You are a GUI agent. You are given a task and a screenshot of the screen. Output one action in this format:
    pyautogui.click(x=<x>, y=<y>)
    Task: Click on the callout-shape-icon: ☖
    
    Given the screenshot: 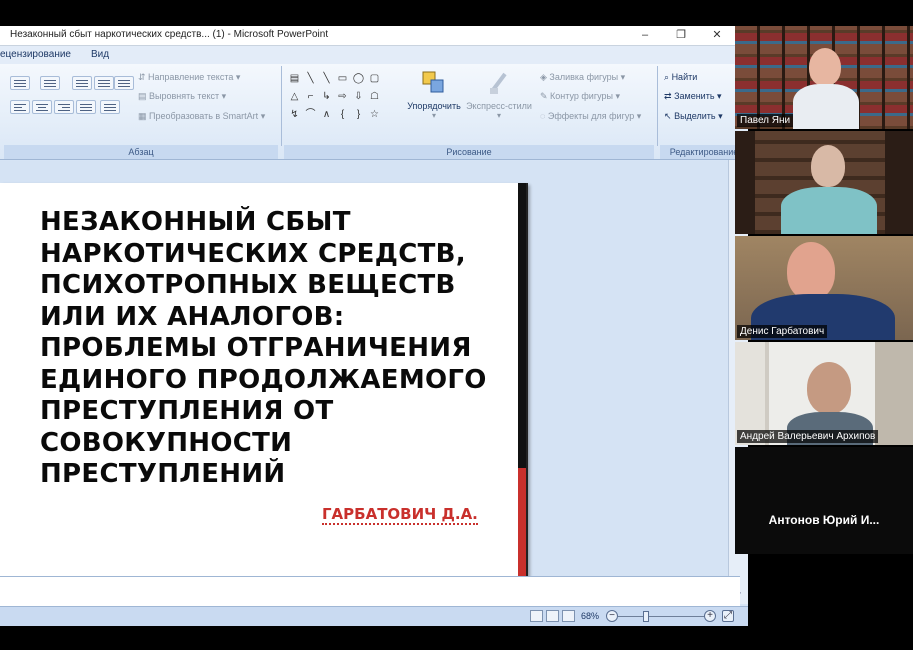 What is the action you would take?
    pyautogui.click(x=374, y=96)
    